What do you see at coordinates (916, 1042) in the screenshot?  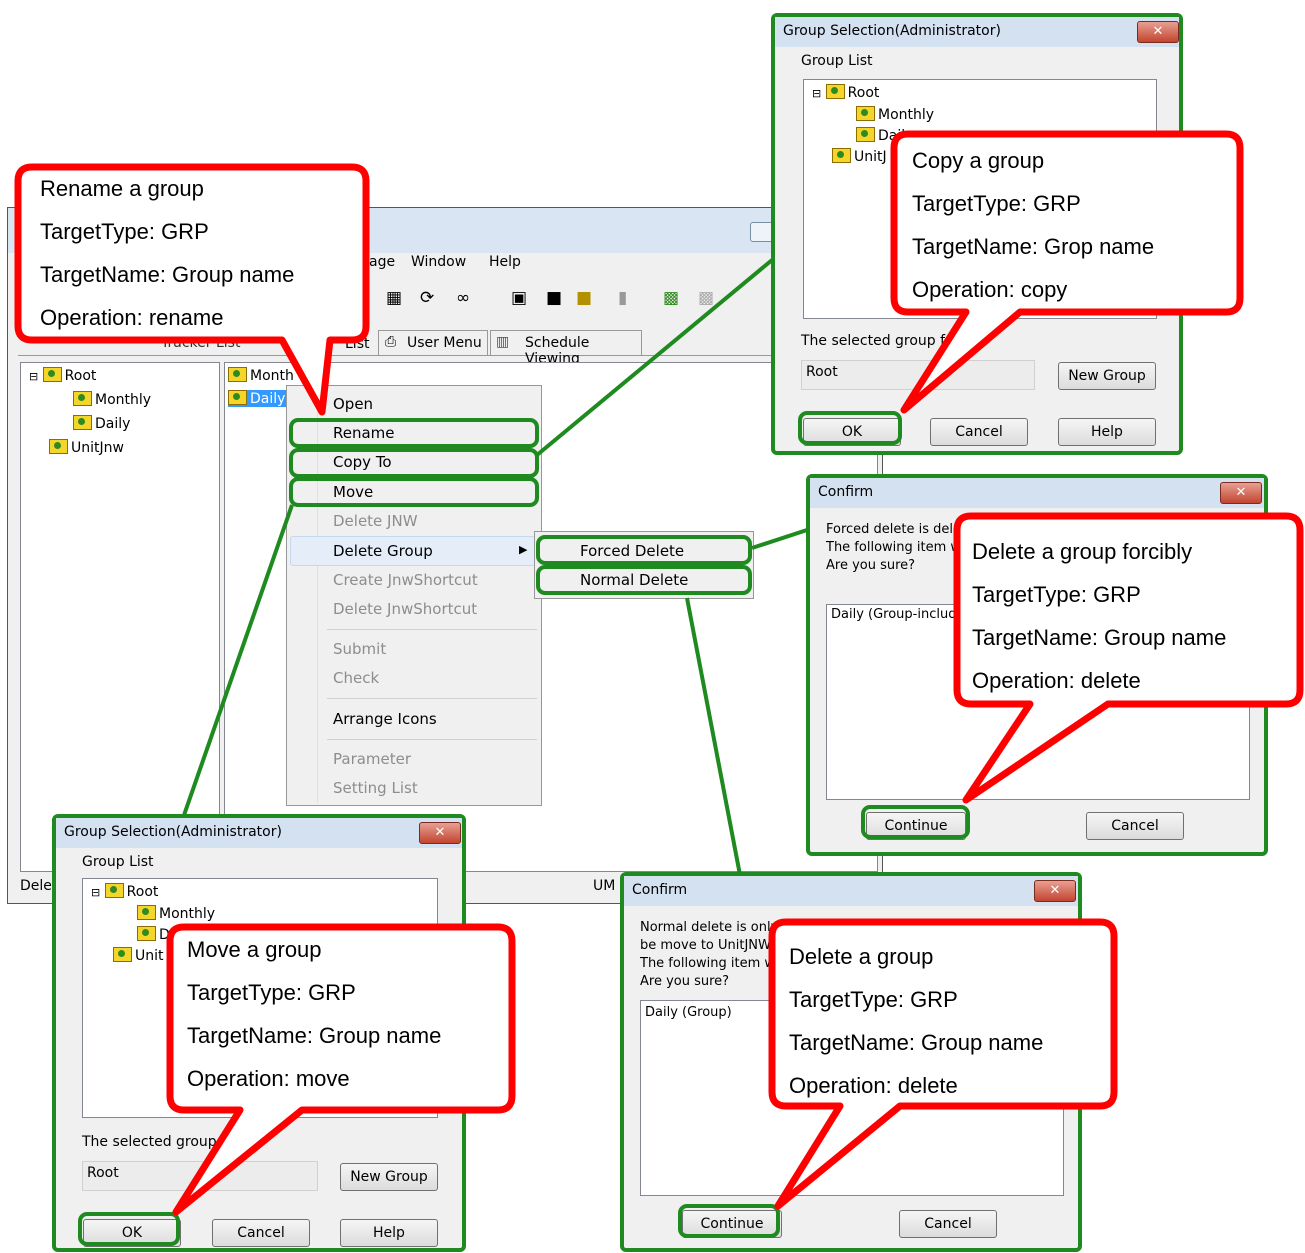 I see `callout-normal-name: TargetName: Group name` at bounding box center [916, 1042].